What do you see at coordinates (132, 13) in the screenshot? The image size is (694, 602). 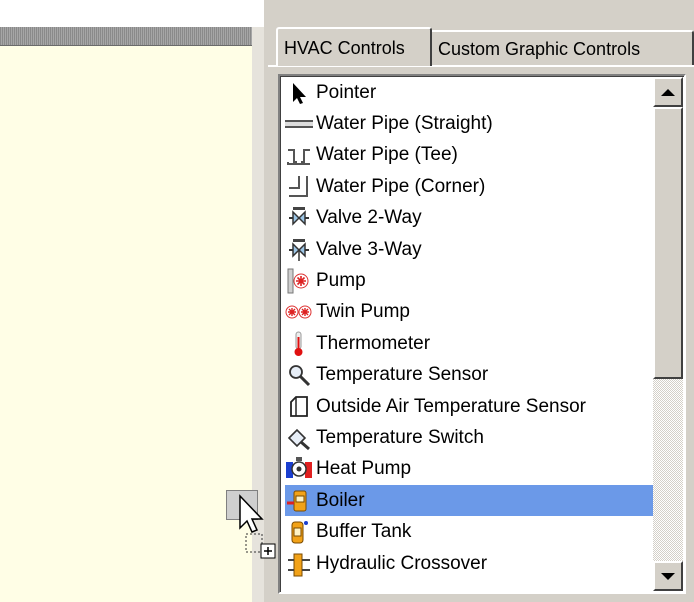 I see `canvas-top-strip` at bounding box center [132, 13].